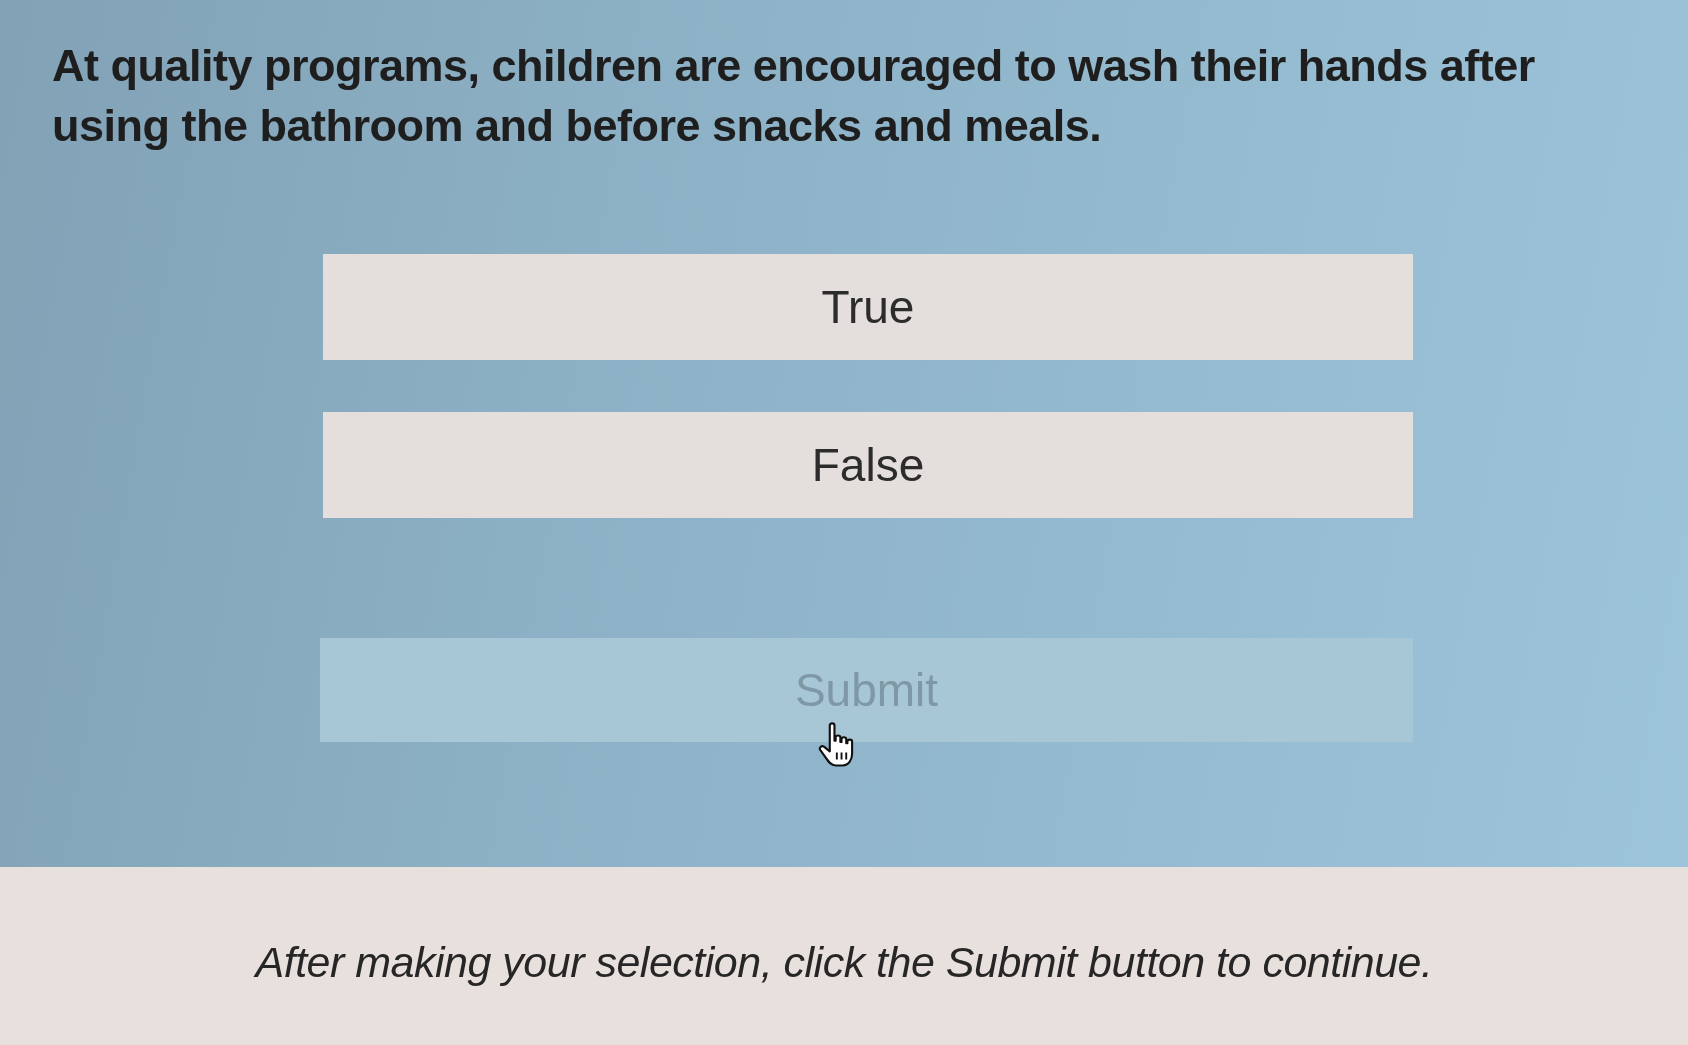  I want to click on answer-option: True, so click(868, 307).